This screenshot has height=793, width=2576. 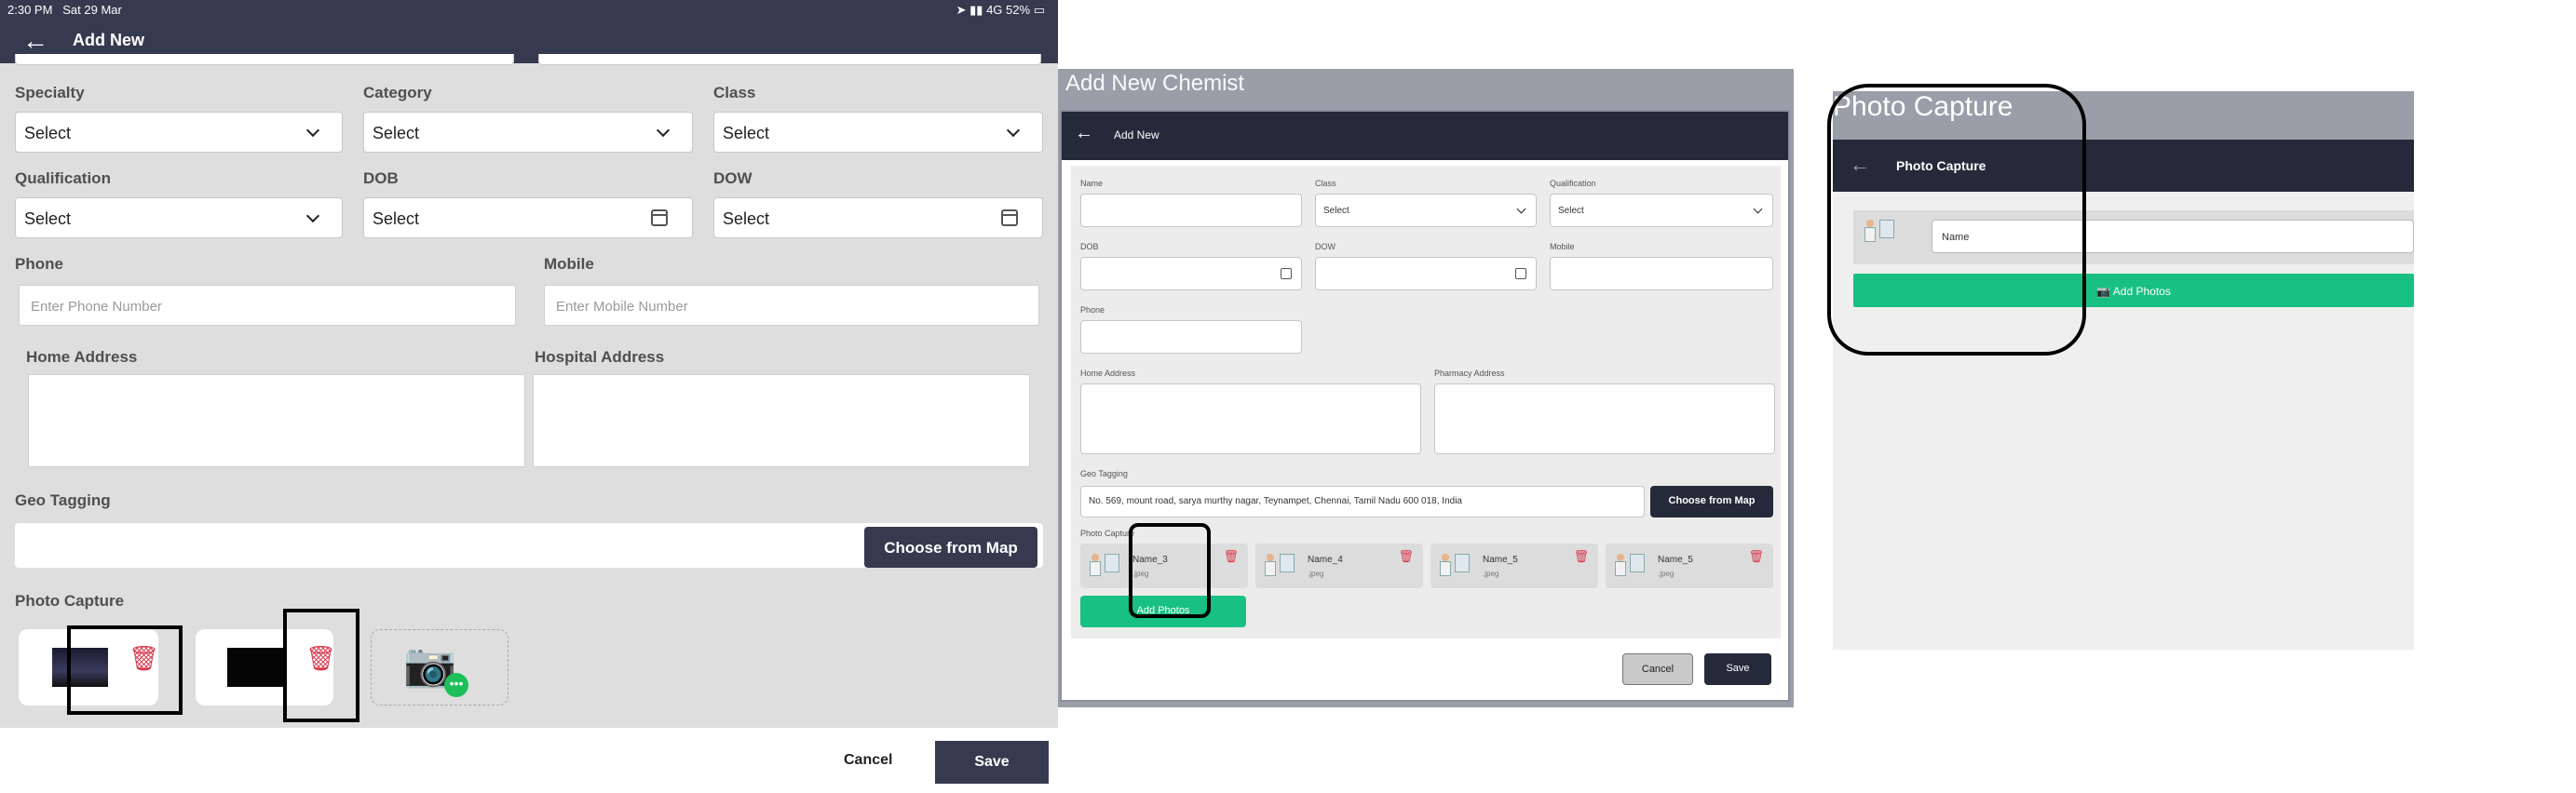 I want to click on status-date: Sat 29 Mar, so click(x=92, y=10).